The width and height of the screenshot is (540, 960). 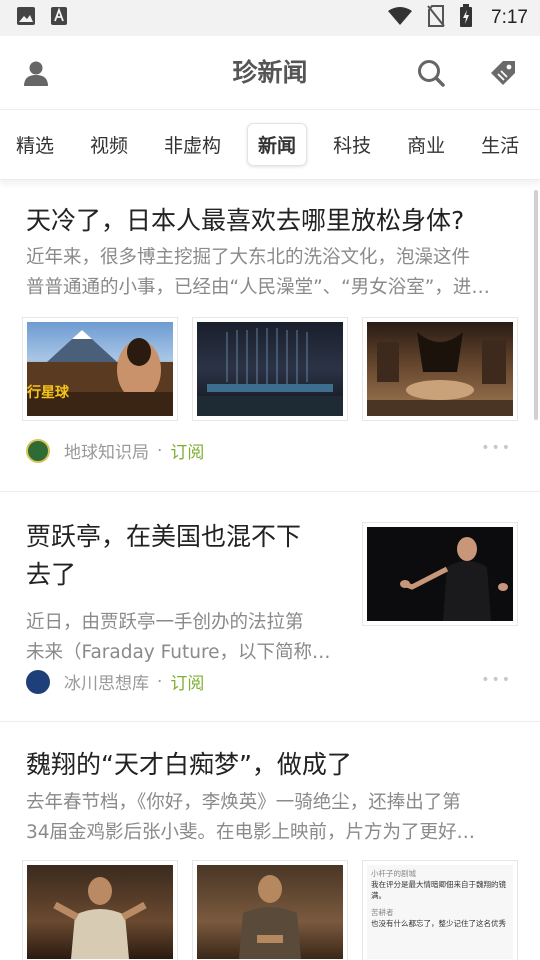 What do you see at coordinates (431, 73) in the screenshot?
I see `search-icon` at bounding box center [431, 73].